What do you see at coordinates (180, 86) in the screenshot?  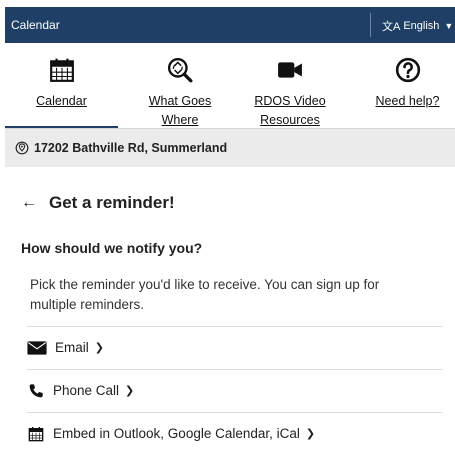 I see `nav-item-what-goes-where: What Goes Where` at bounding box center [180, 86].